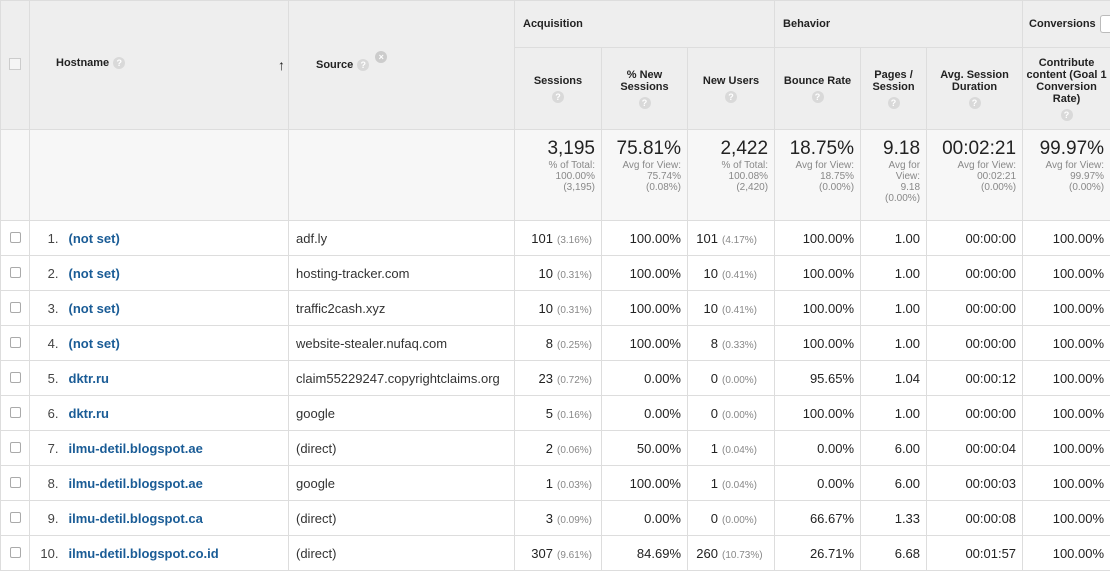 This screenshot has width=1110, height=573. What do you see at coordinates (894, 483) in the screenshot?
I see `pages-session-value: 6.00` at bounding box center [894, 483].